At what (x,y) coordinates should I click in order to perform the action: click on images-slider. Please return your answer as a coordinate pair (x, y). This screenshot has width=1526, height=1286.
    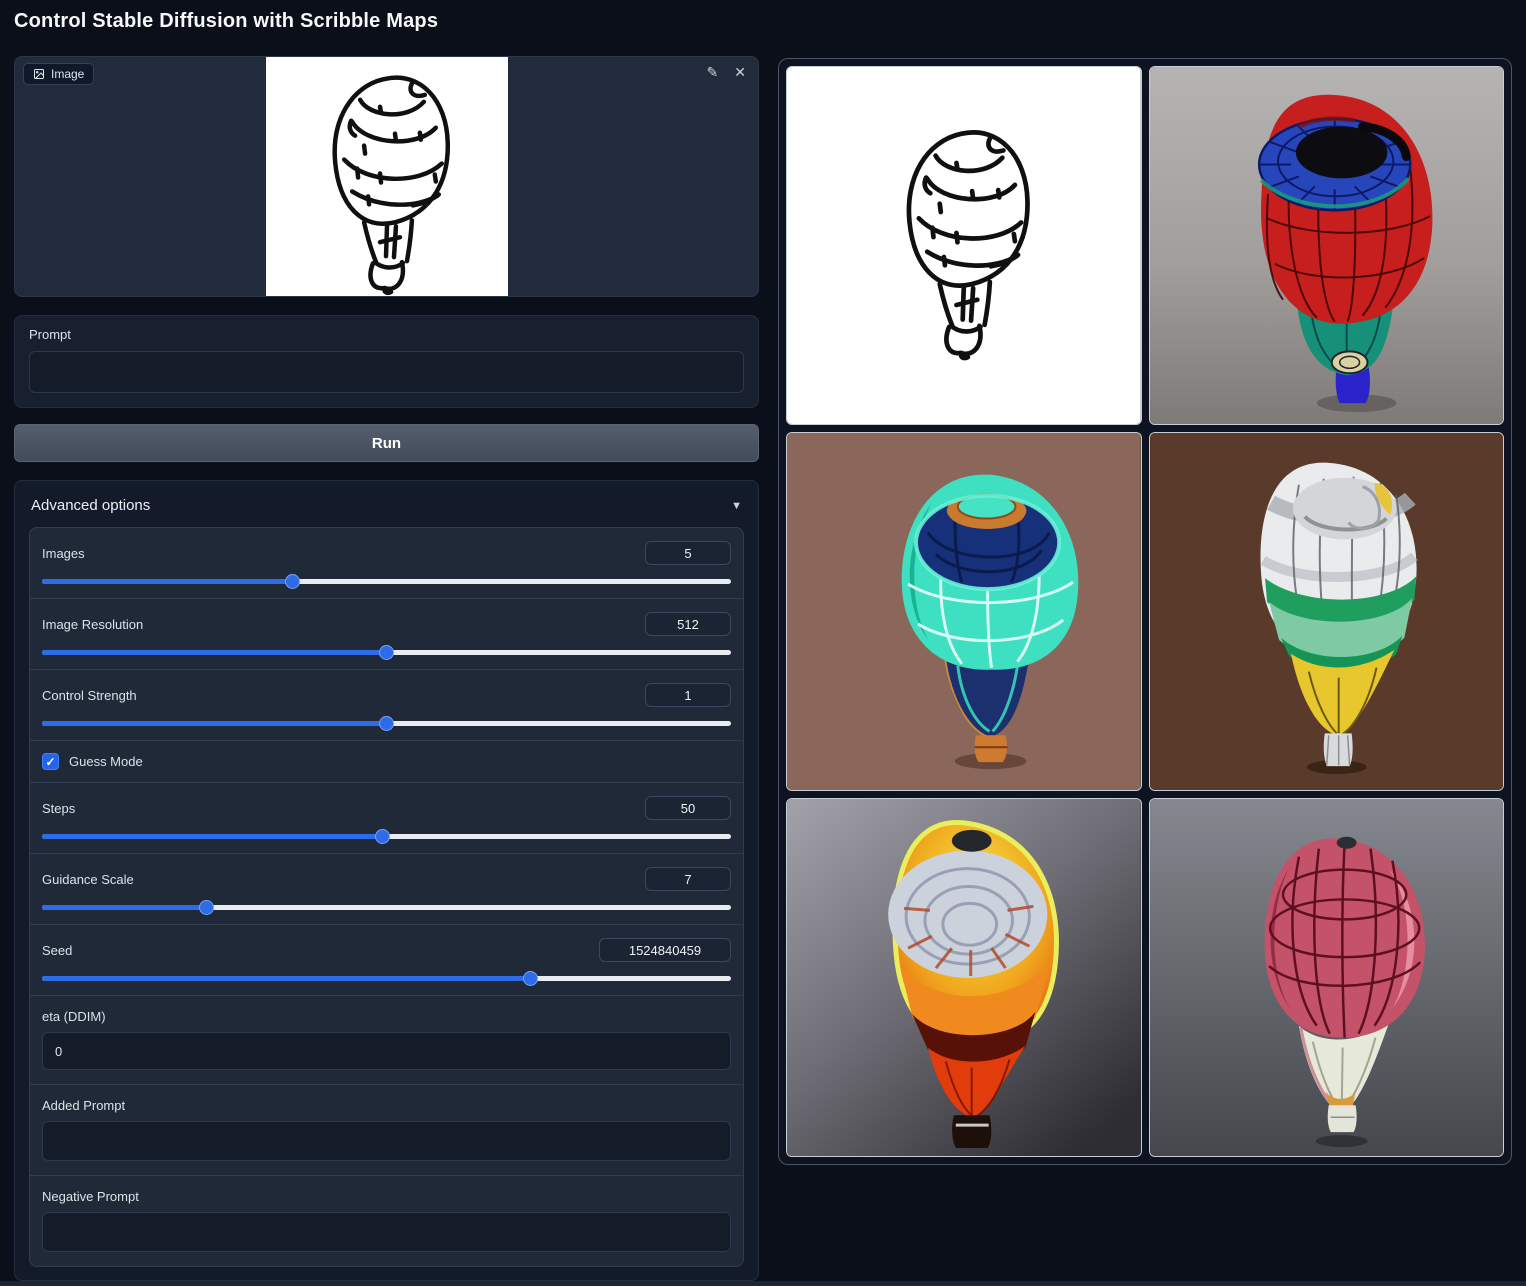
    Looking at the image, I should click on (386, 581).